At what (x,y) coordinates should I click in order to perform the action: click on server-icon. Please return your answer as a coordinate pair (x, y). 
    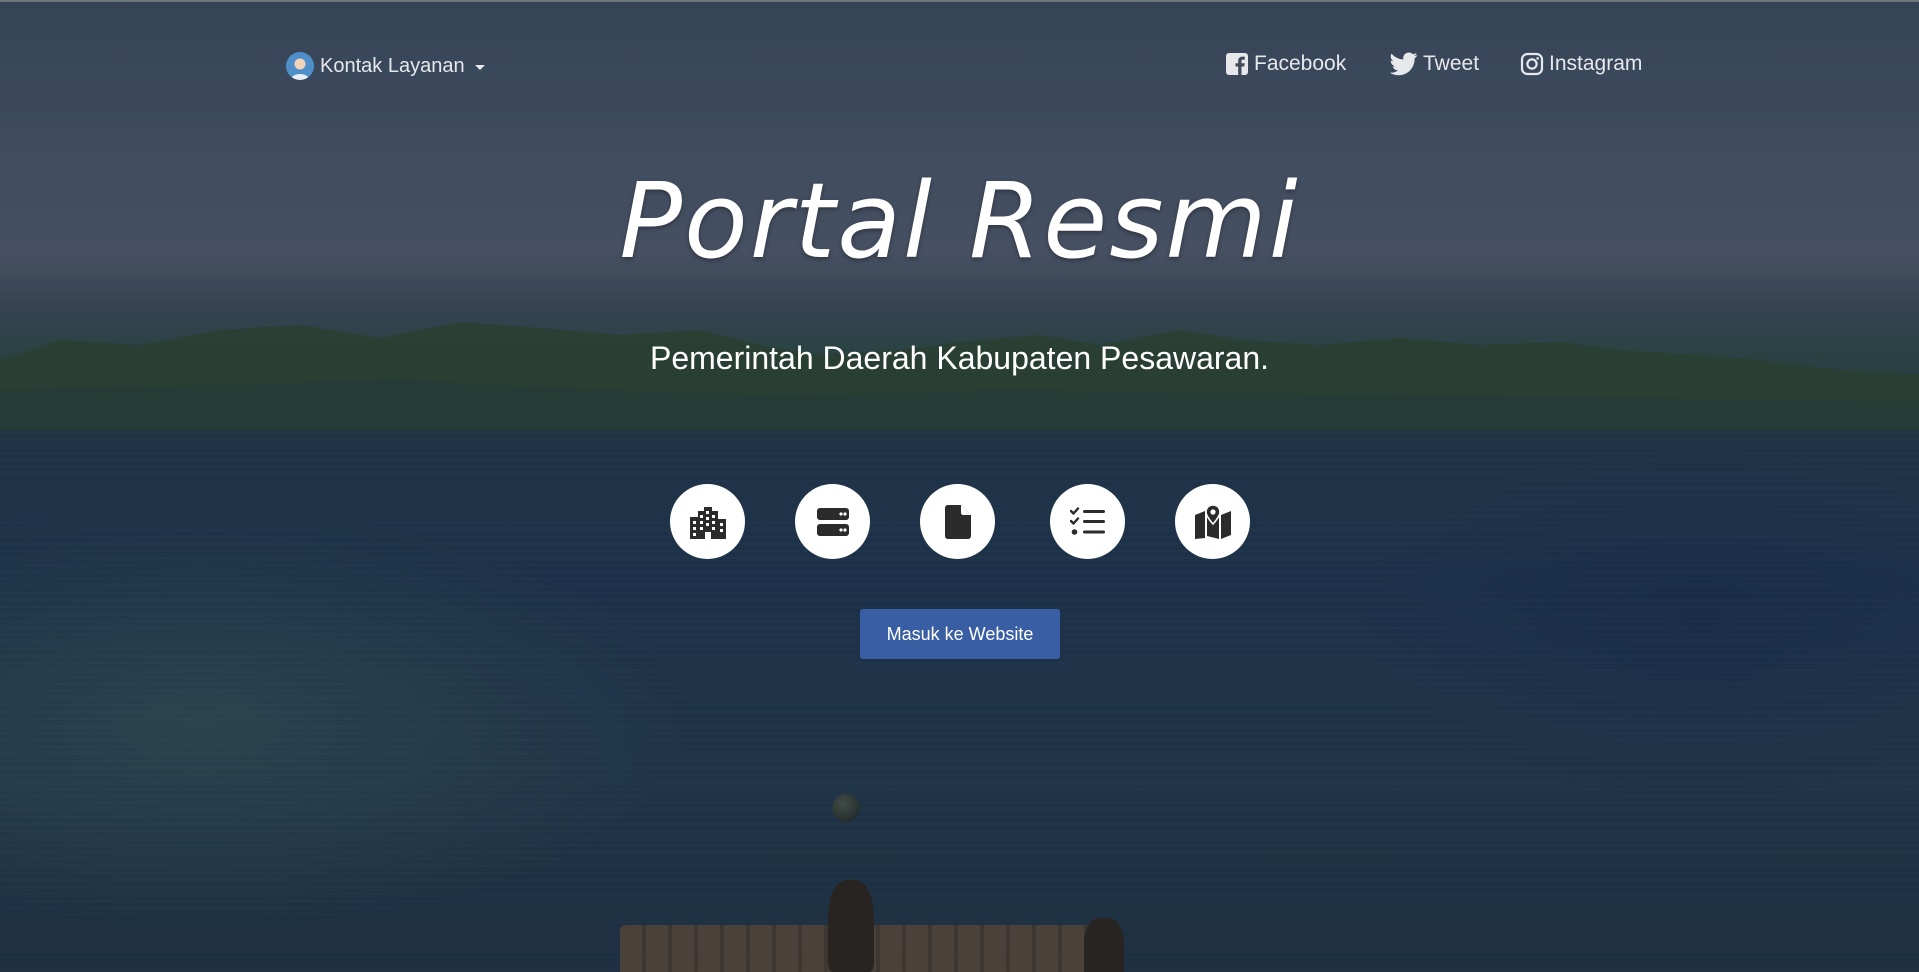
    Looking at the image, I should click on (832, 521).